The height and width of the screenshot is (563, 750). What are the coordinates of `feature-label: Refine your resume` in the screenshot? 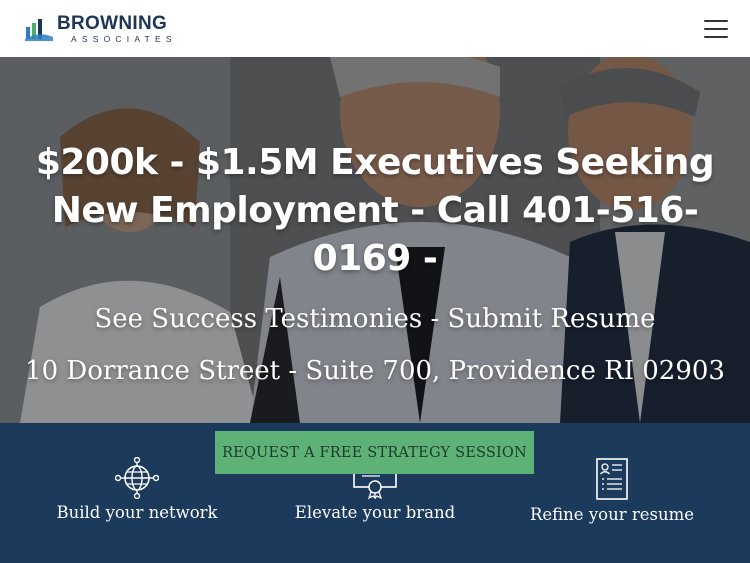 It's located at (611, 514).